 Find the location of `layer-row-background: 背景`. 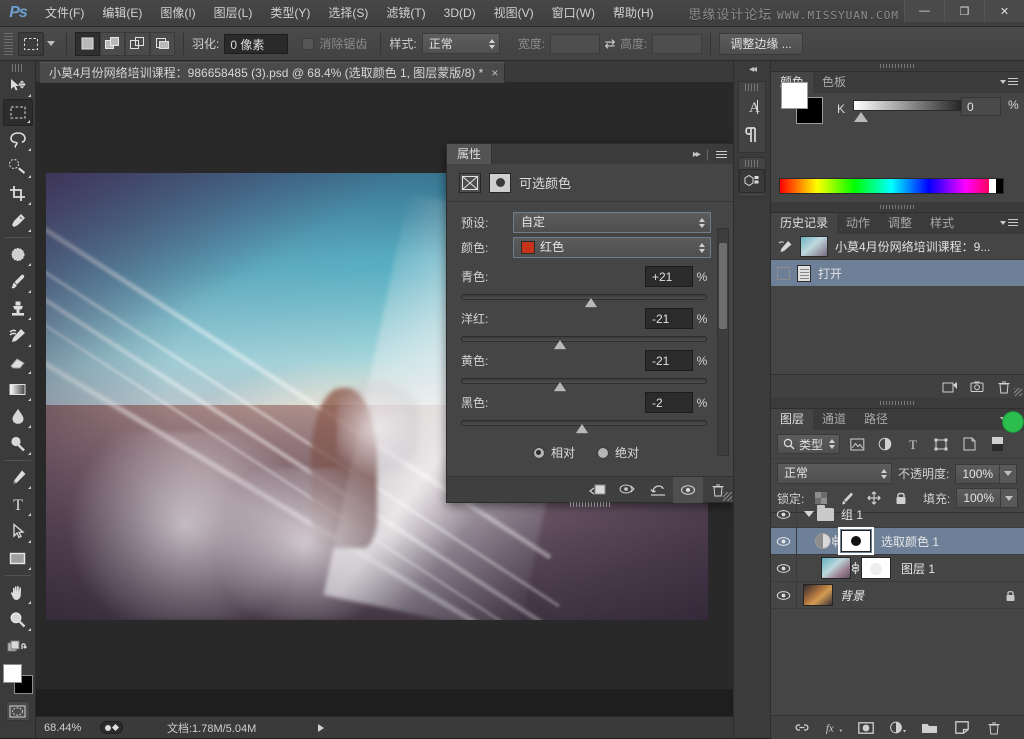

layer-row-background: 背景 is located at coordinates (897, 595).